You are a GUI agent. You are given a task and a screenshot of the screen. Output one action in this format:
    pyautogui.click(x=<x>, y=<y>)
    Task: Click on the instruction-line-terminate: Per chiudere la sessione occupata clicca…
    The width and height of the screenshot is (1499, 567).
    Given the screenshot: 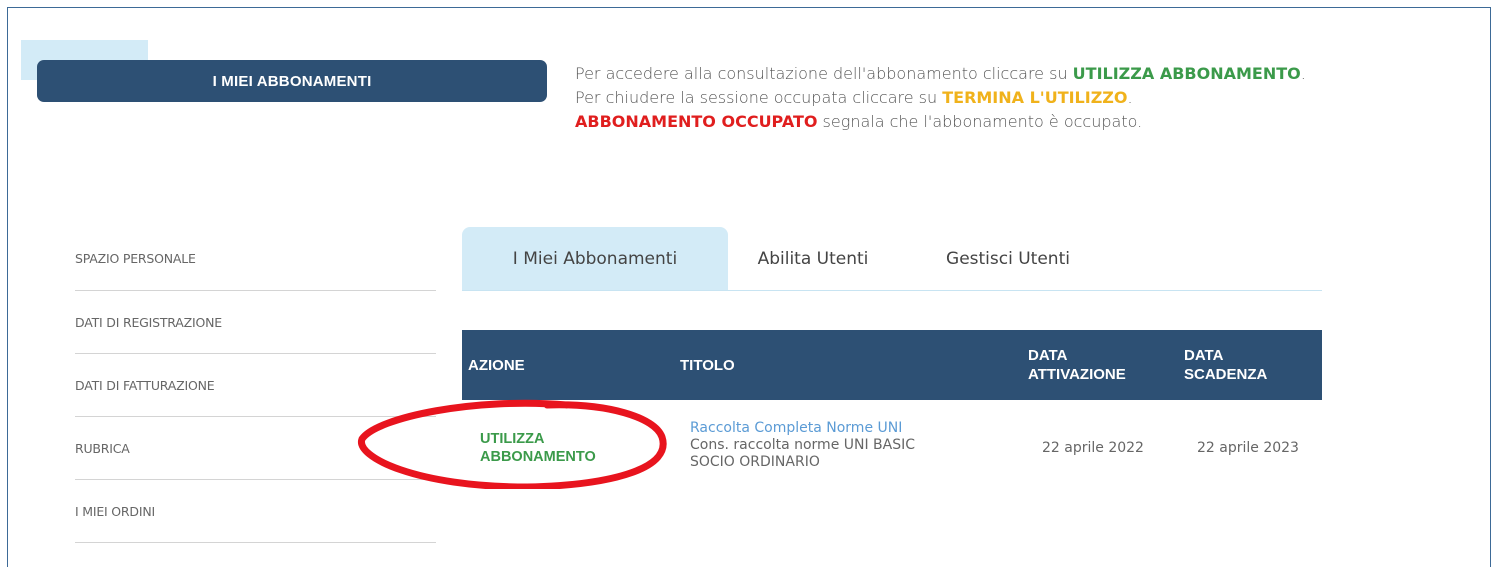 What is the action you would take?
    pyautogui.click(x=854, y=97)
    